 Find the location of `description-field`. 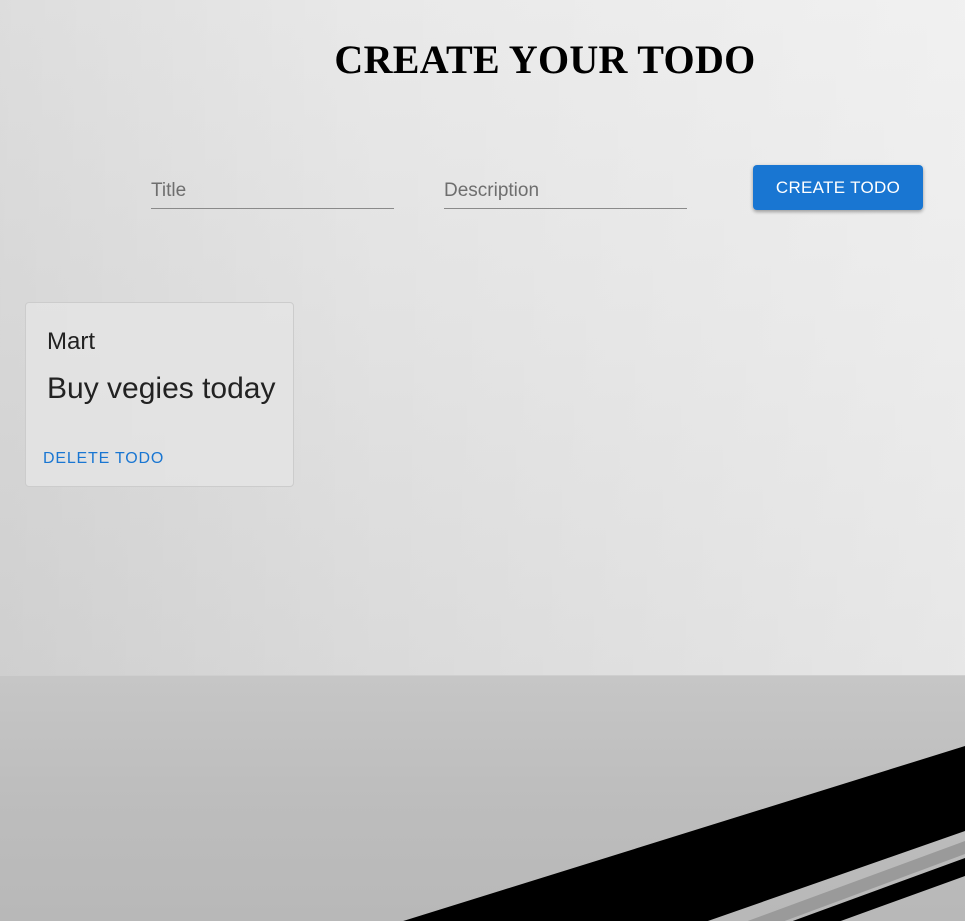

description-field is located at coordinates (565, 188).